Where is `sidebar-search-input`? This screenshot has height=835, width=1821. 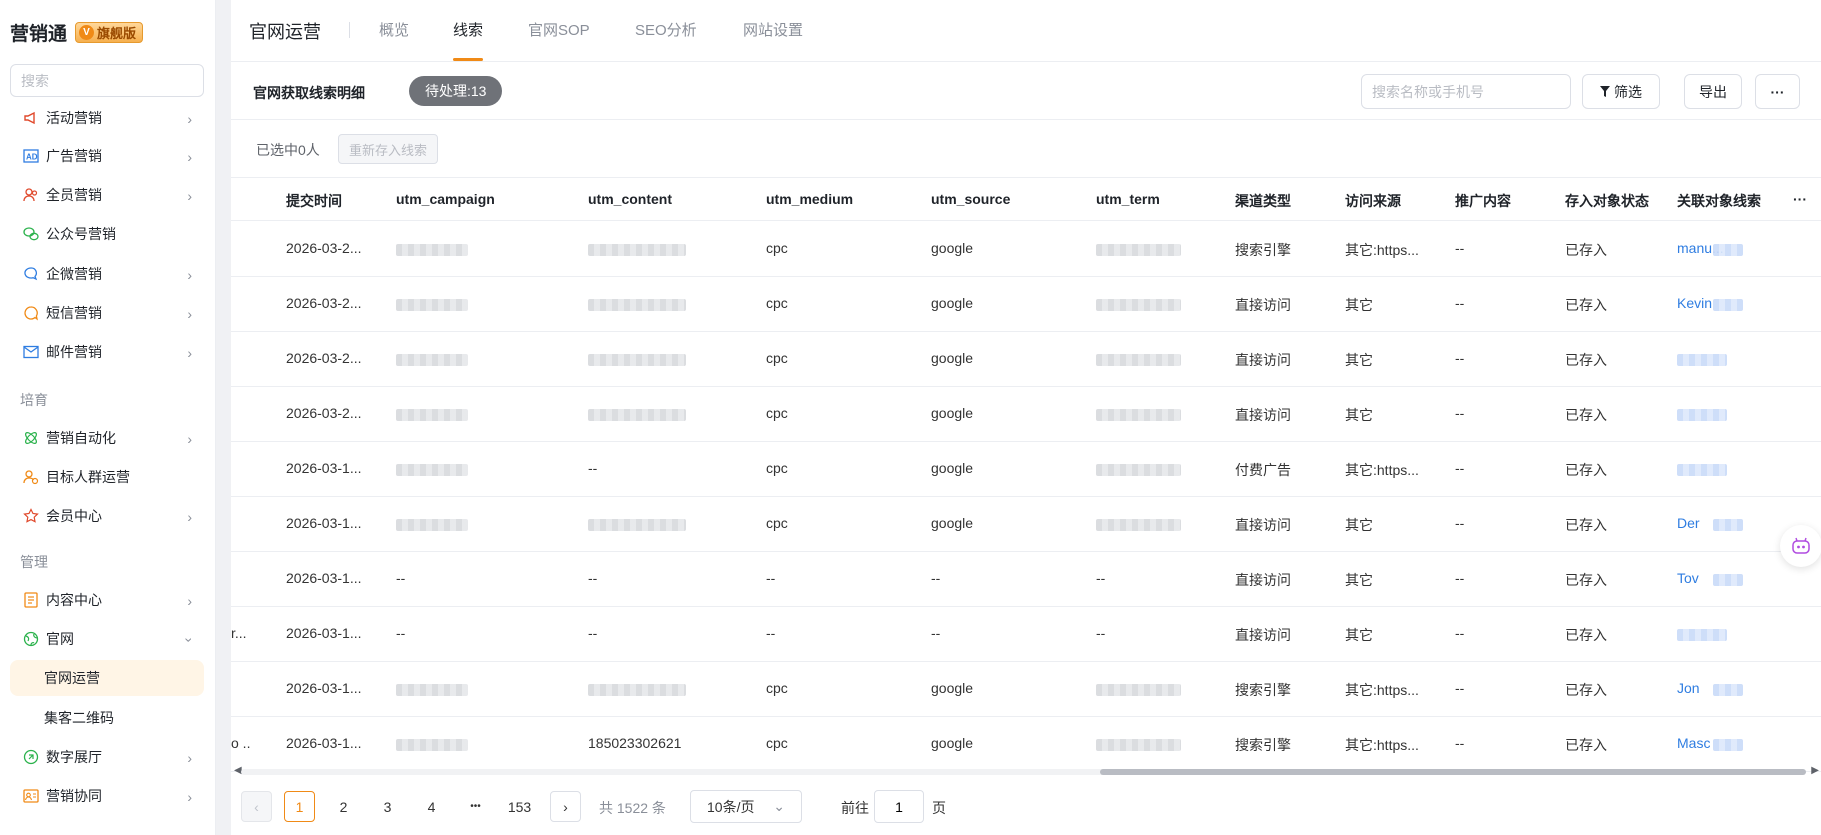
sidebar-search-input is located at coordinates (111, 80).